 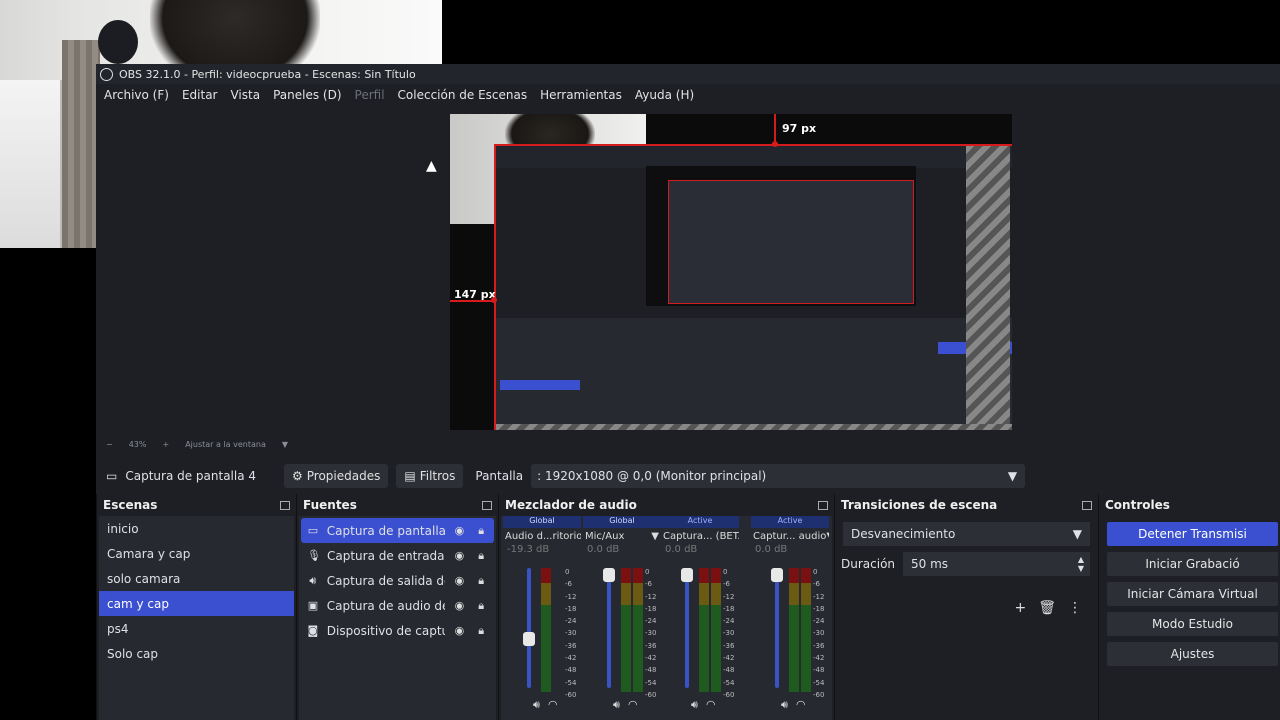 I want to click on menu-ayuda: Ayuda (H), so click(x=664, y=95).